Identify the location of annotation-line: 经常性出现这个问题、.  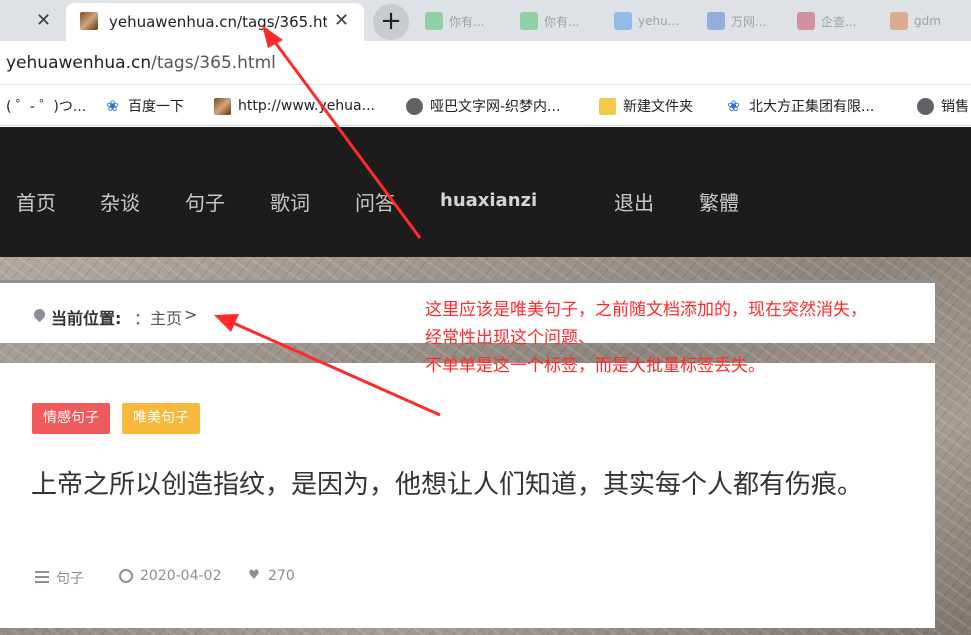
(510, 338).